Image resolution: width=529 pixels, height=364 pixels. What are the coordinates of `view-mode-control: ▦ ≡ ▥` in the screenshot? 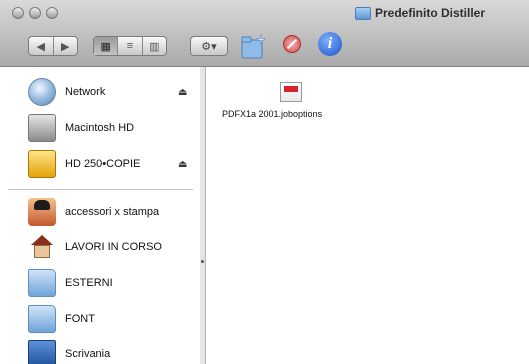 It's located at (130, 46).